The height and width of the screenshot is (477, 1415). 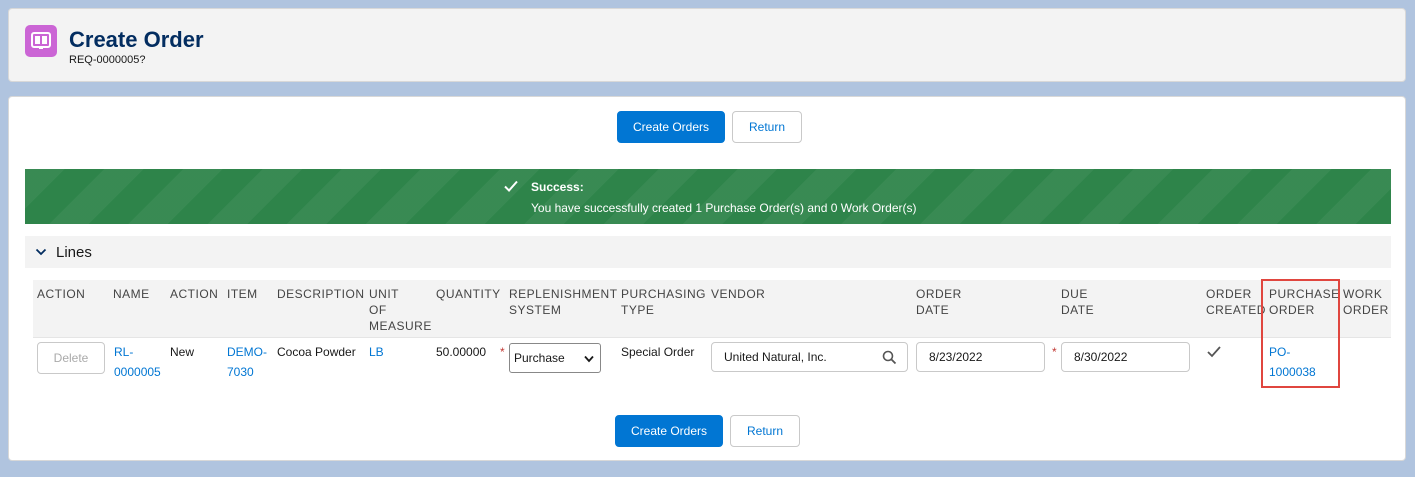 What do you see at coordinates (61, 294) in the screenshot?
I see `col-action: ACTION` at bounding box center [61, 294].